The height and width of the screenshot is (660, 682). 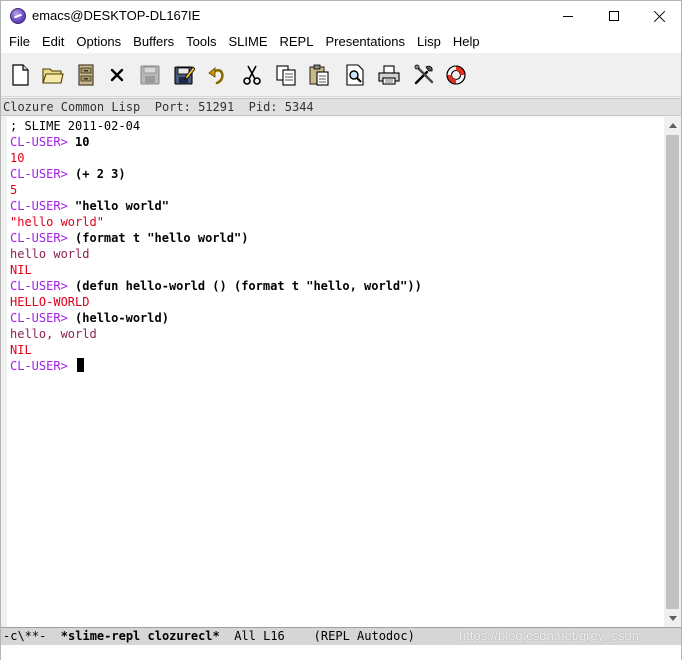 I want to click on preferences-button, so click(x=424, y=75).